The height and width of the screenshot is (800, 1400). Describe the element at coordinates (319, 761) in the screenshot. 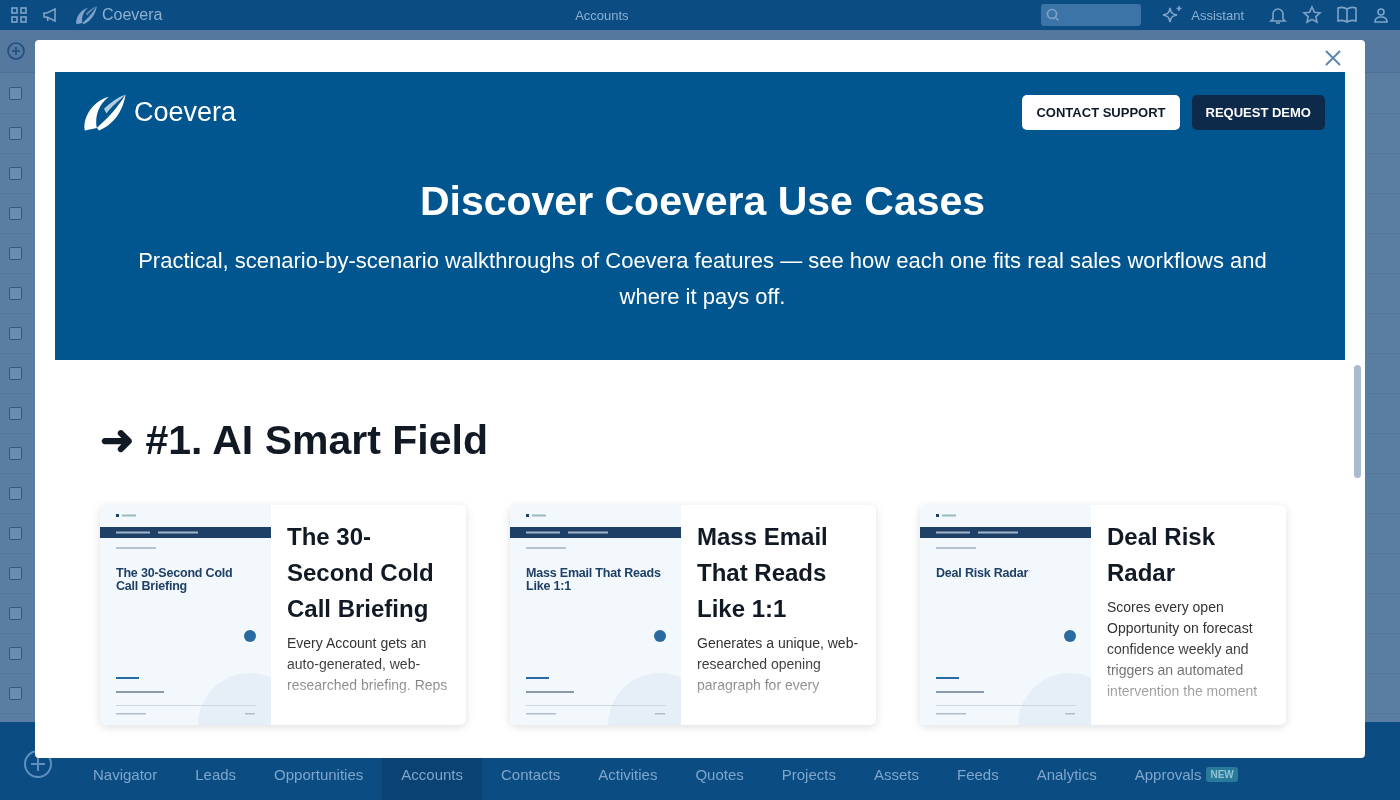

I see `nav-tab: Opportunities` at that location.